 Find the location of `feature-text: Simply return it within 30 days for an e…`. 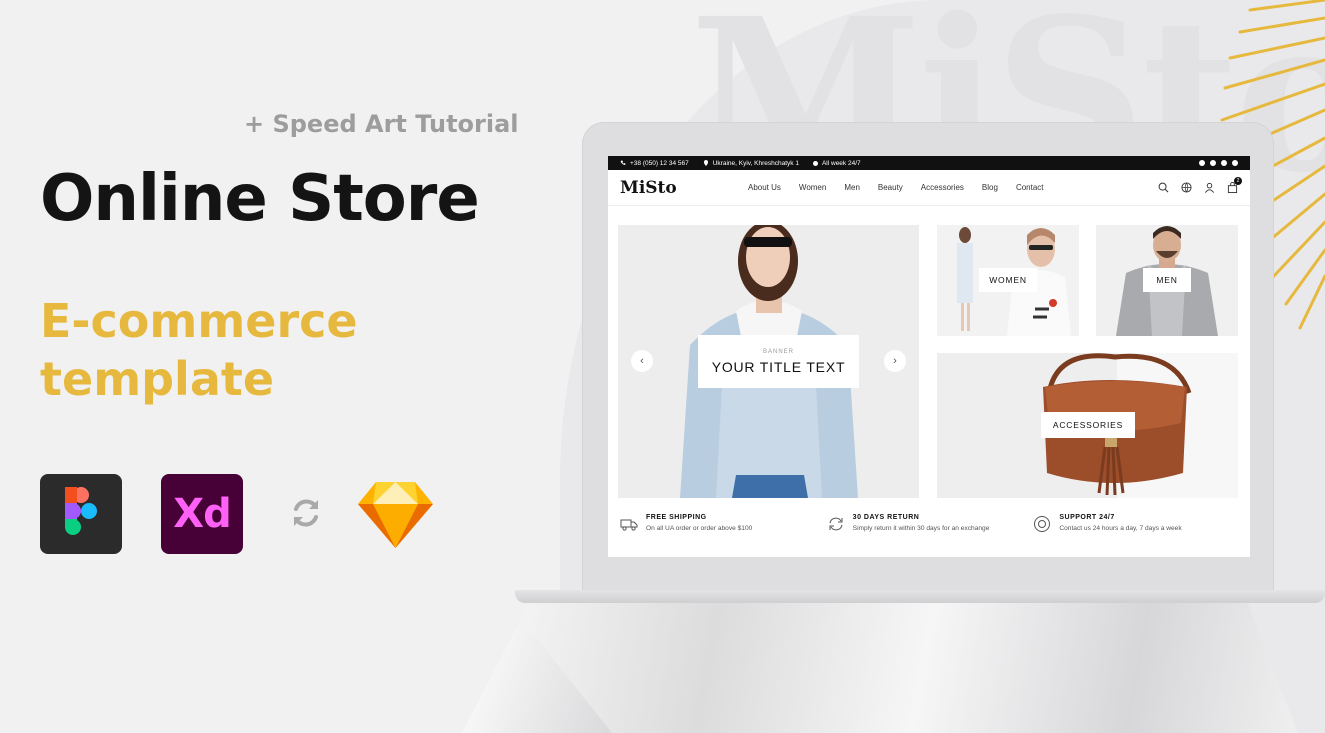

feature-text: Simply return it within 30 days for an e… is located at coordinates (921, 528).